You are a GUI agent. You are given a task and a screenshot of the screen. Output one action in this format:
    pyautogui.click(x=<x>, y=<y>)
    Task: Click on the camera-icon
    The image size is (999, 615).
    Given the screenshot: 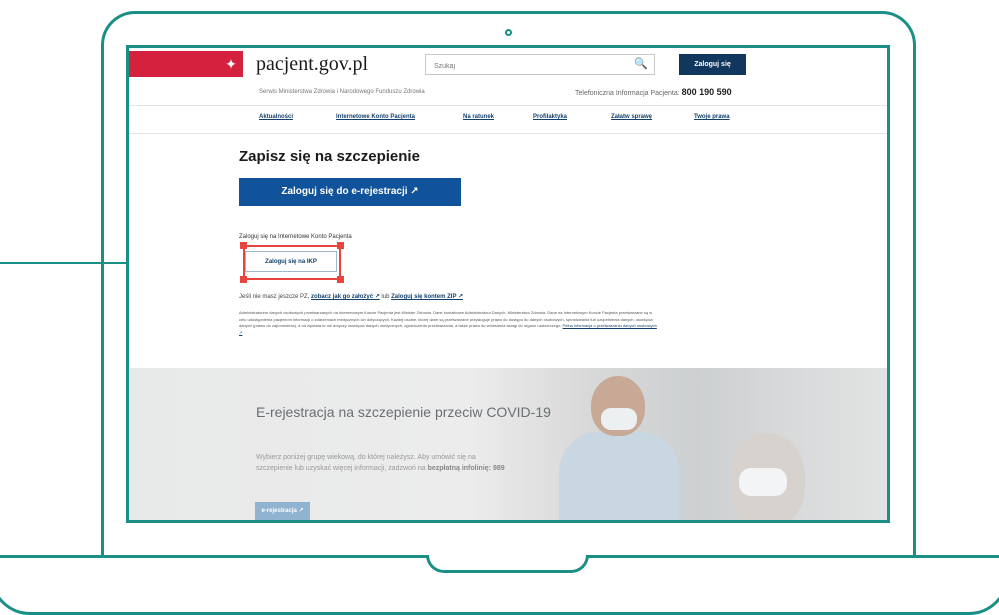 What is the action you would take?
    pyautogui.click(x=508, y=32)
    